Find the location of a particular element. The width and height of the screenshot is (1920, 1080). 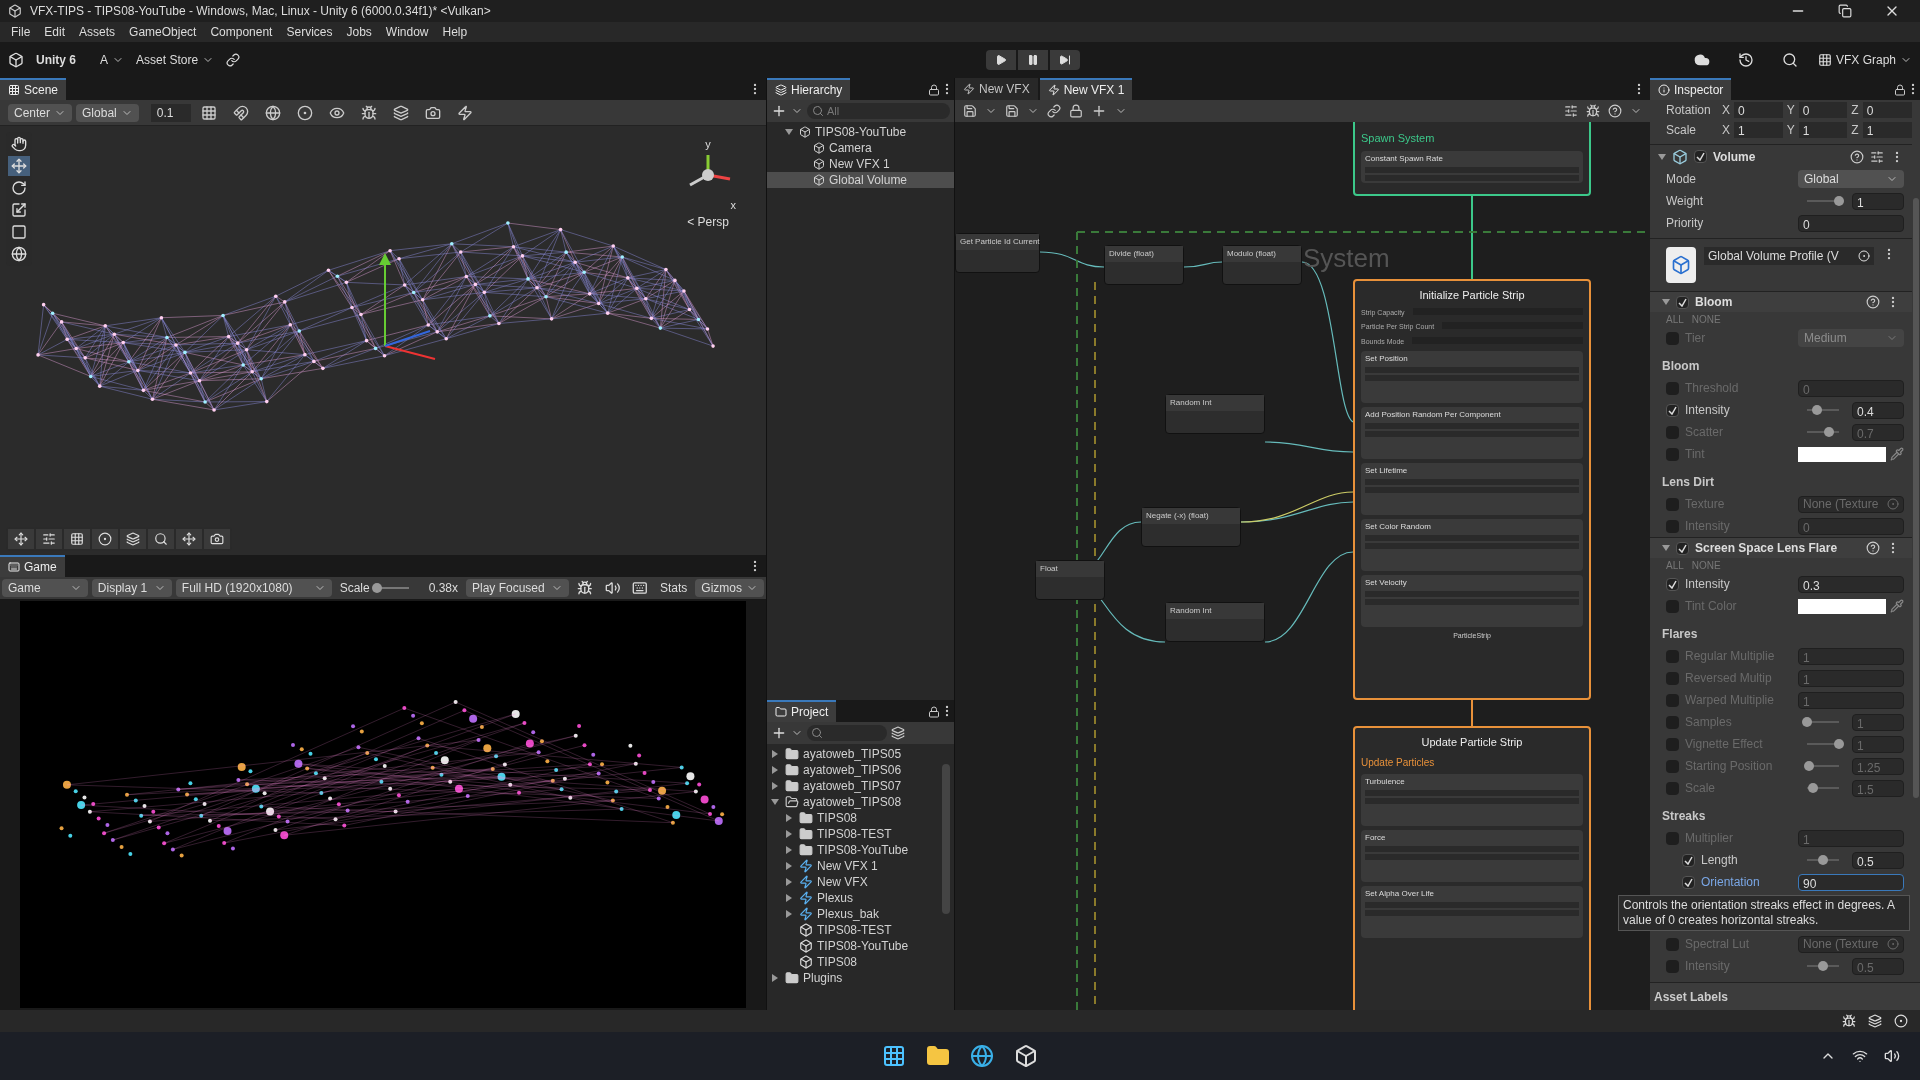

graph-block: Set Lifetime is located at coordinates (1472, 489).